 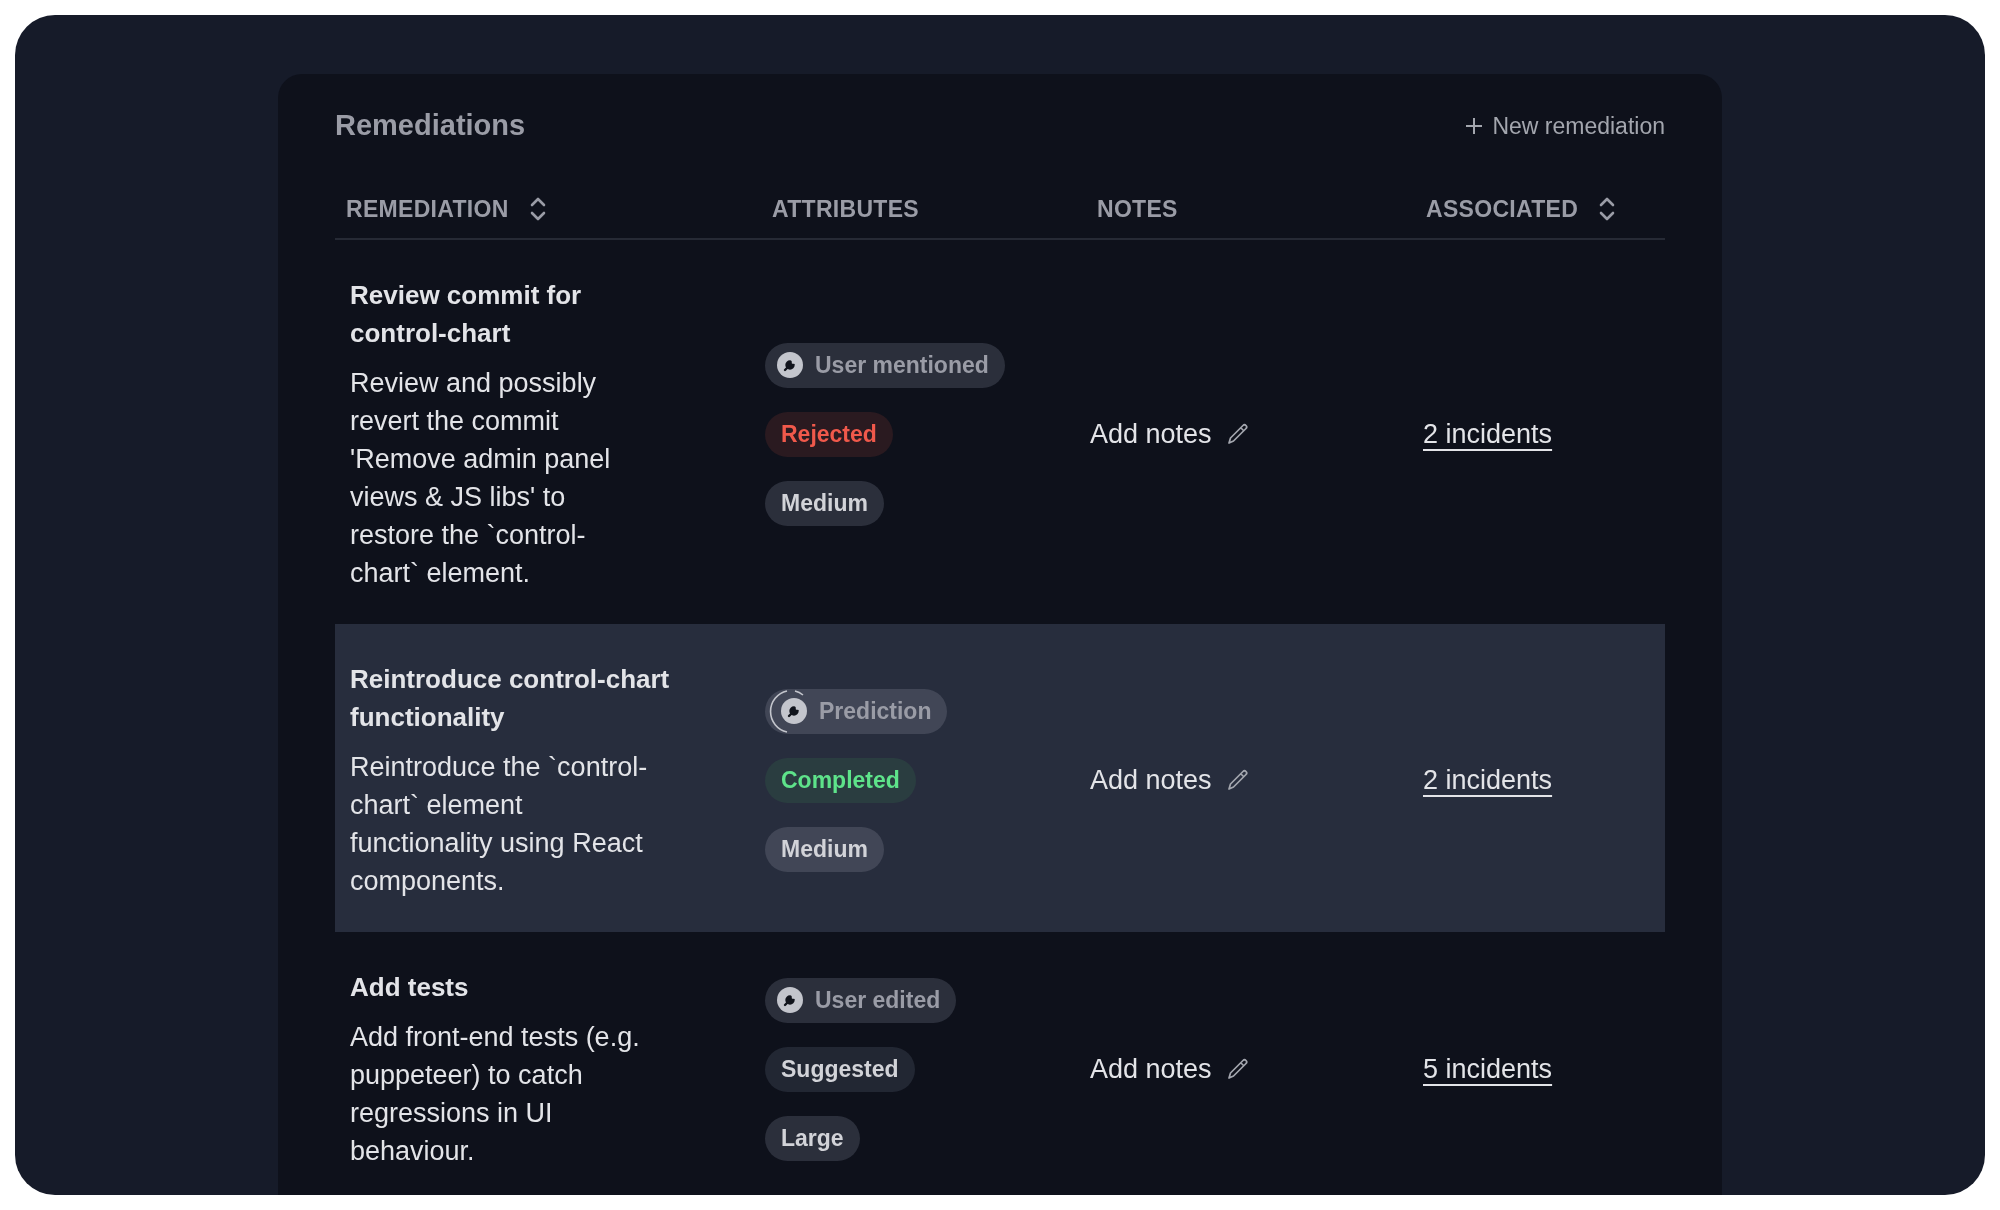 I want to click on column-header: NOTES, so click(x=1137, y=209).